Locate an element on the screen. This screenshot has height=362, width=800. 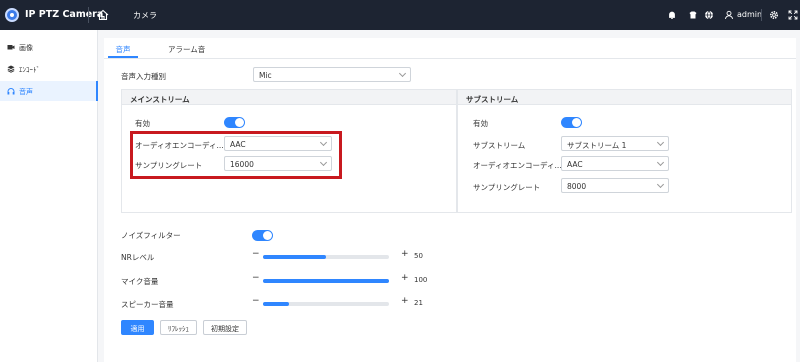
tab-audio: 音声 is located at coordinates (123, 48).